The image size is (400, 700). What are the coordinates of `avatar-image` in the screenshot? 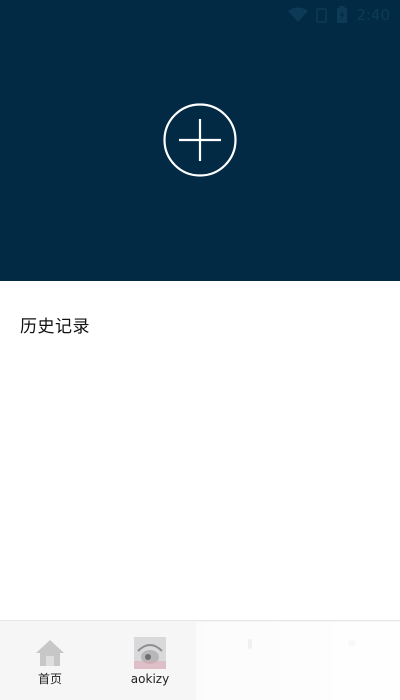 It's located at (150, 653).